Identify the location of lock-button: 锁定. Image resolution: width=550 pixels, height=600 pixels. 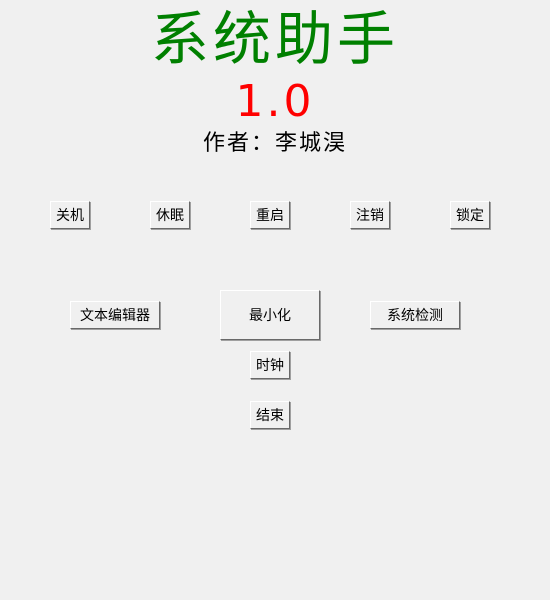
(470, 215).